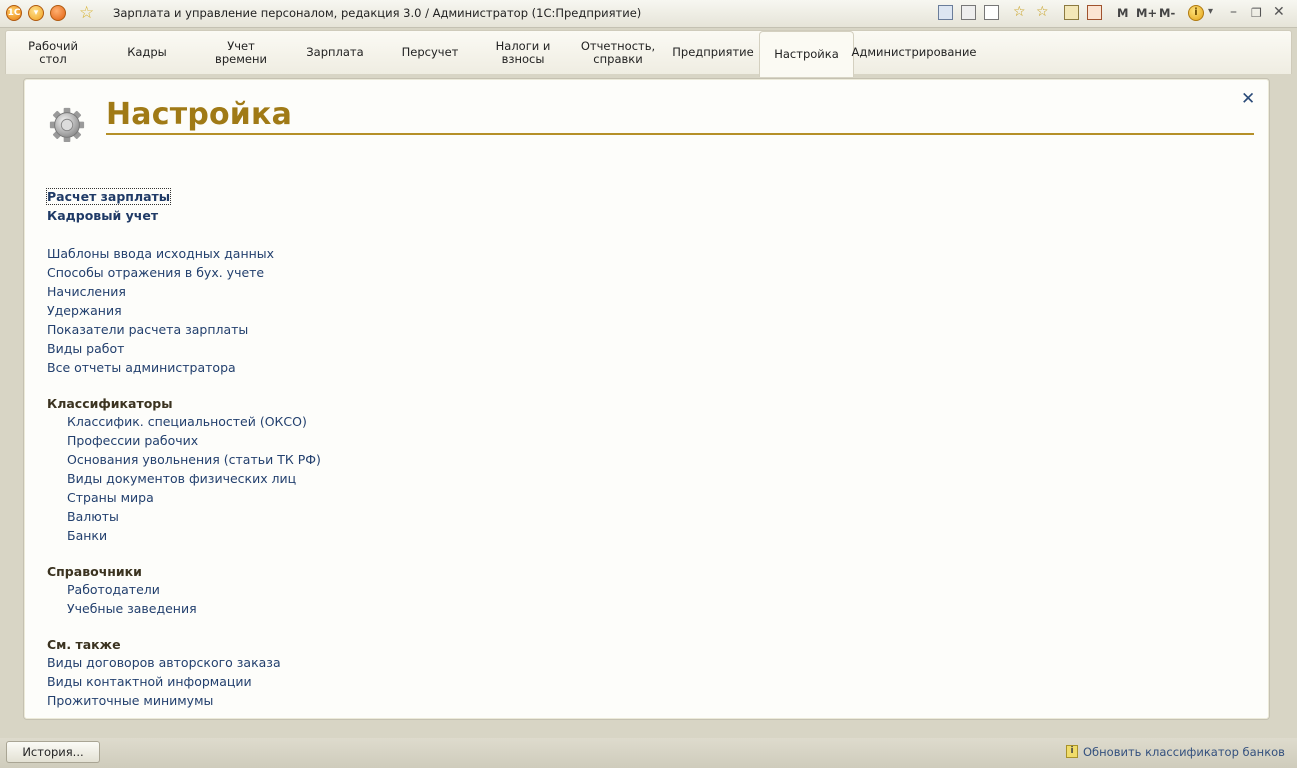  Describe the element at coordinates (523, 52) in the screenshot. I see `section-taxes: Налоги и взносы` at that location.